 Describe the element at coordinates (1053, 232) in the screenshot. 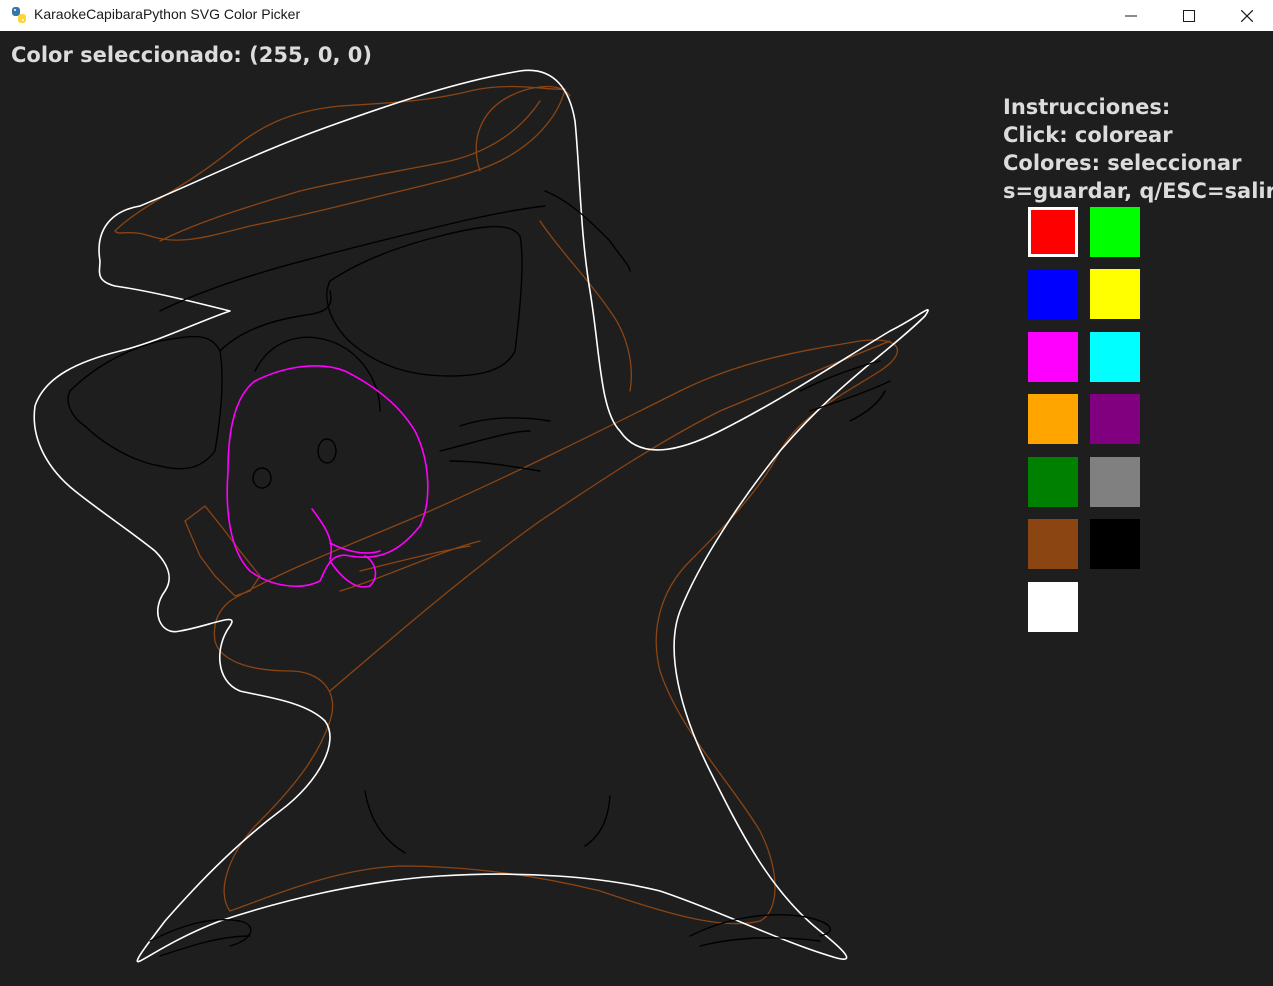

I see `swatch-red` at that location.